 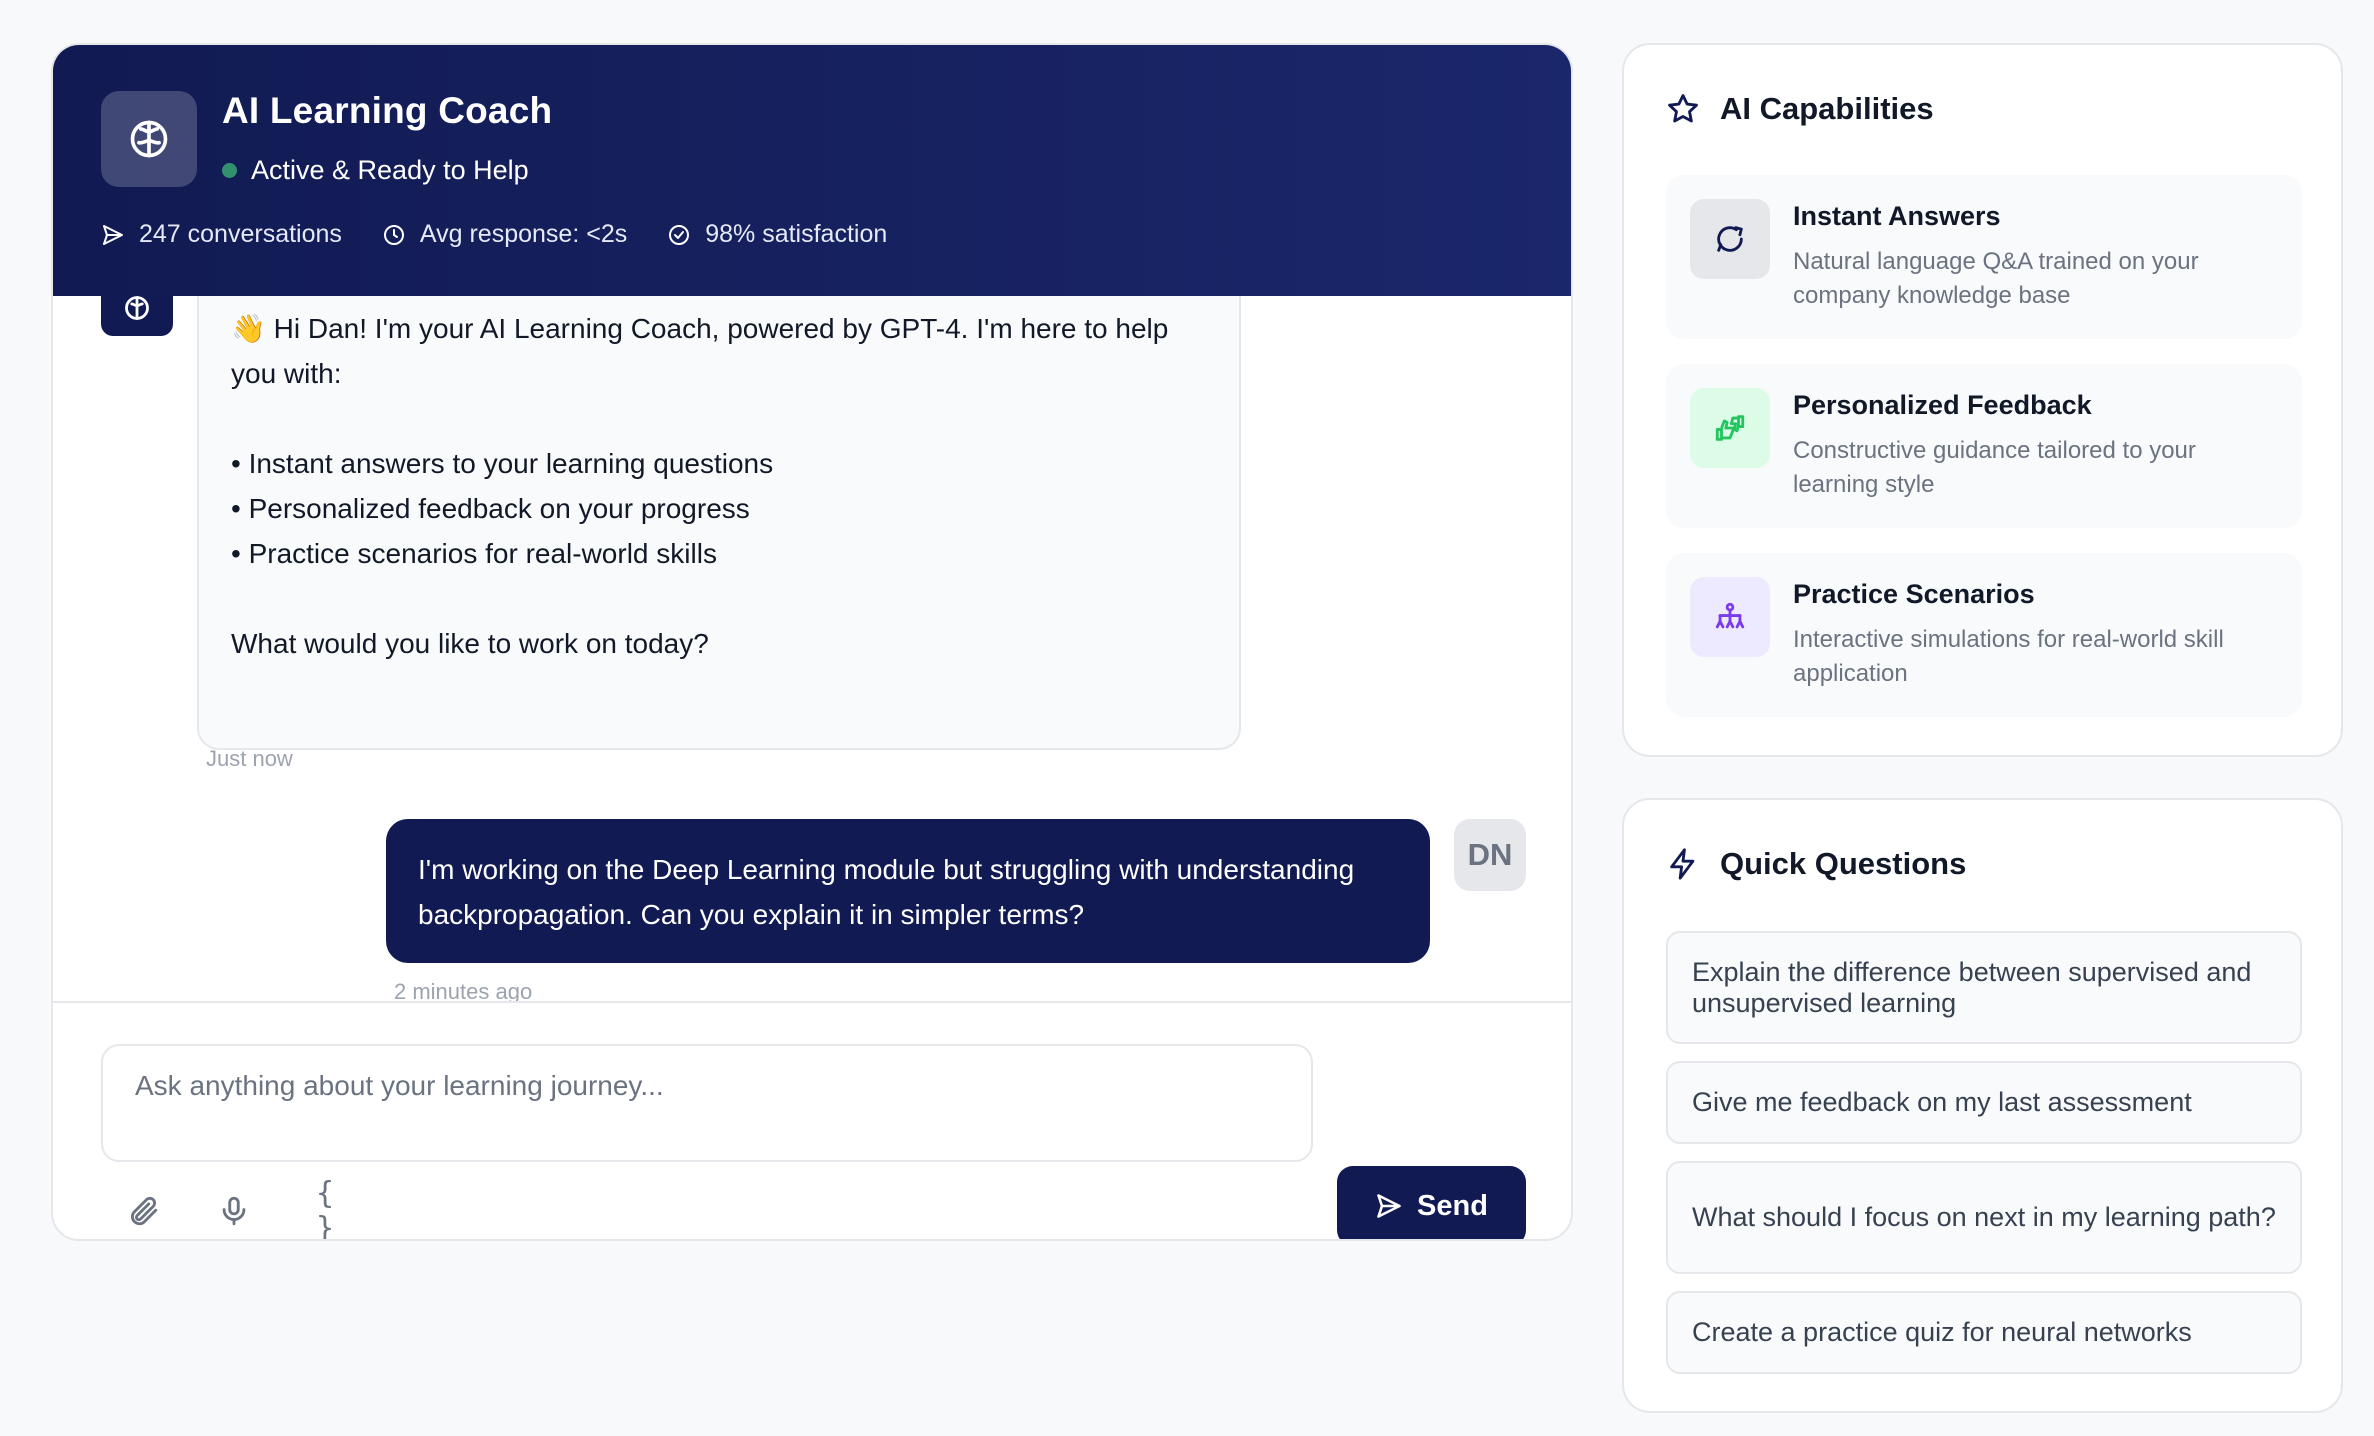 I want to click on lightning-icon, so click(x=1682, y=864).